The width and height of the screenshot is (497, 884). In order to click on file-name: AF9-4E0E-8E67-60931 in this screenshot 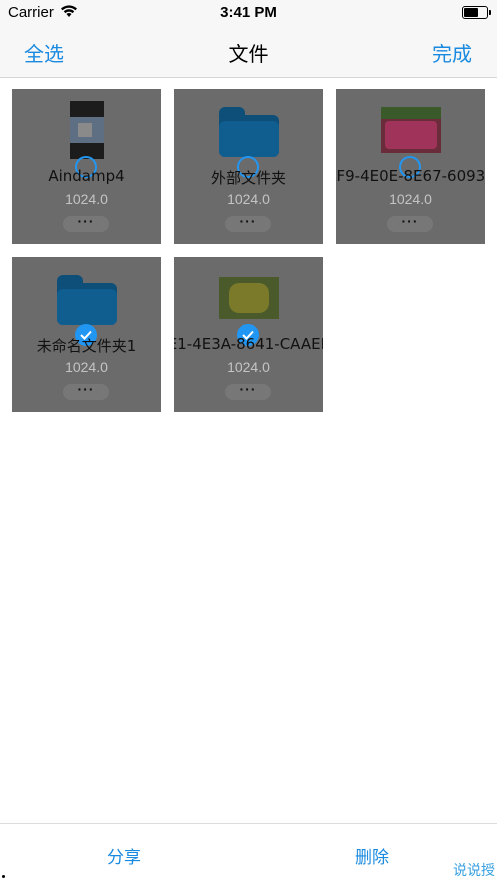, I will do `click(410, 176)`.